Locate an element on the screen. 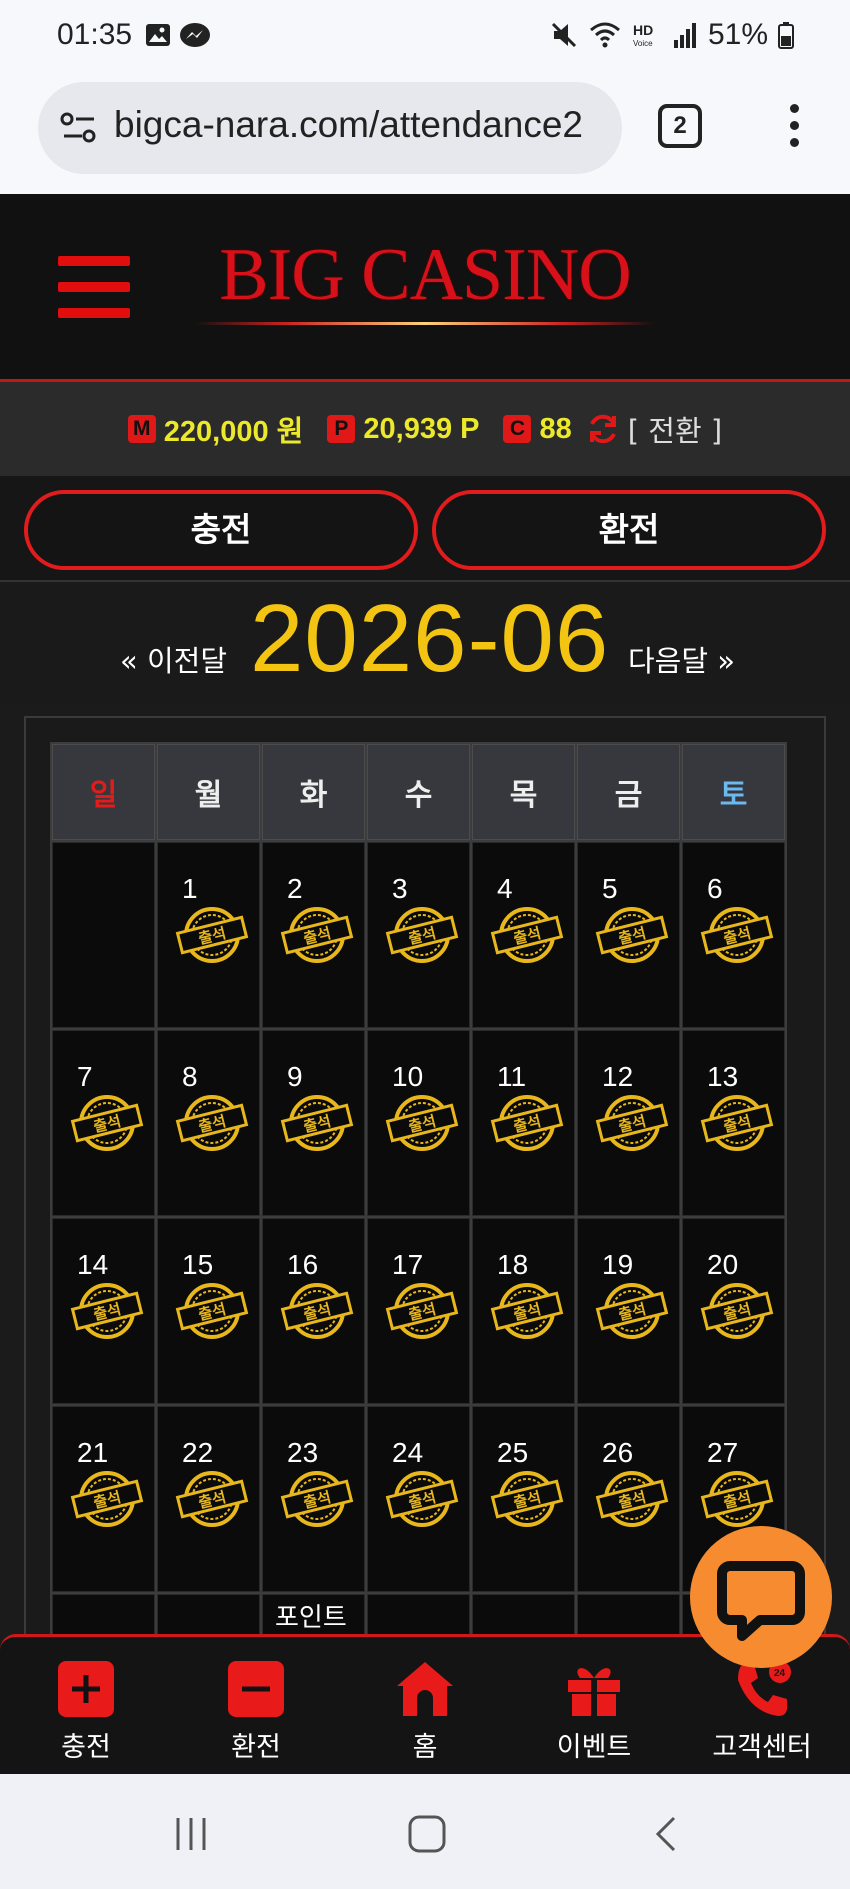 The width and height of the screenshot is (850, 1889). site-settings-icon is located at coordinates (79, 128).